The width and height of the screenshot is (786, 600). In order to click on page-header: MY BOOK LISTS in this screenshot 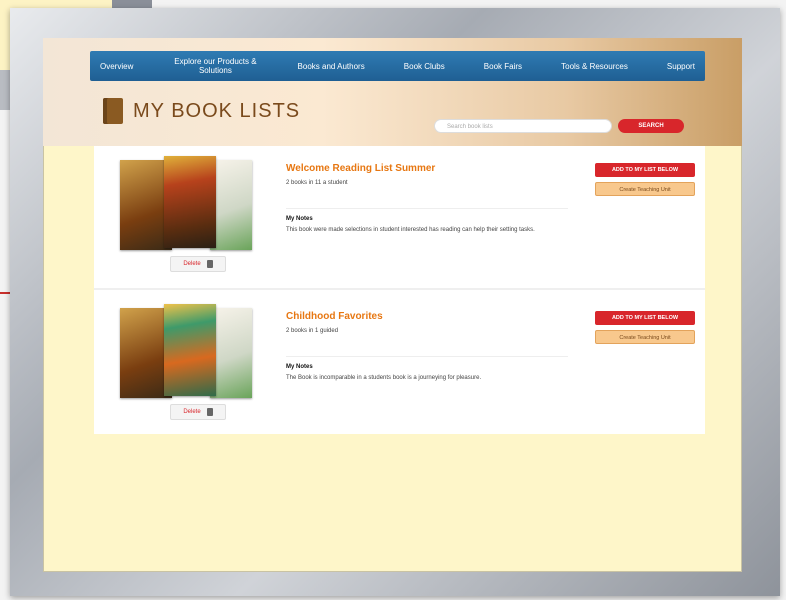, I will do `click(201, 111)`.